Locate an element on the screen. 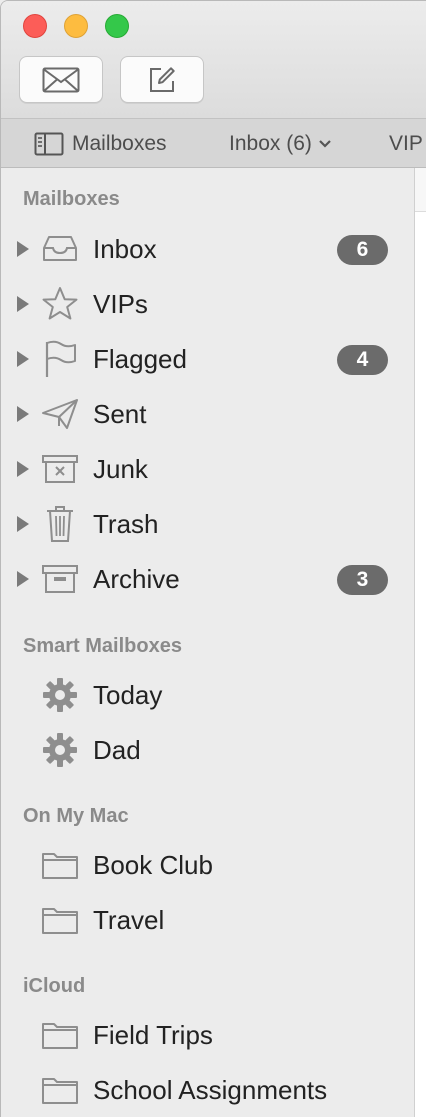 The width and height of the screenshot is (426, 1117). sidebar-item-flagged: Flagged 4 is located at coordinates (207, 359).